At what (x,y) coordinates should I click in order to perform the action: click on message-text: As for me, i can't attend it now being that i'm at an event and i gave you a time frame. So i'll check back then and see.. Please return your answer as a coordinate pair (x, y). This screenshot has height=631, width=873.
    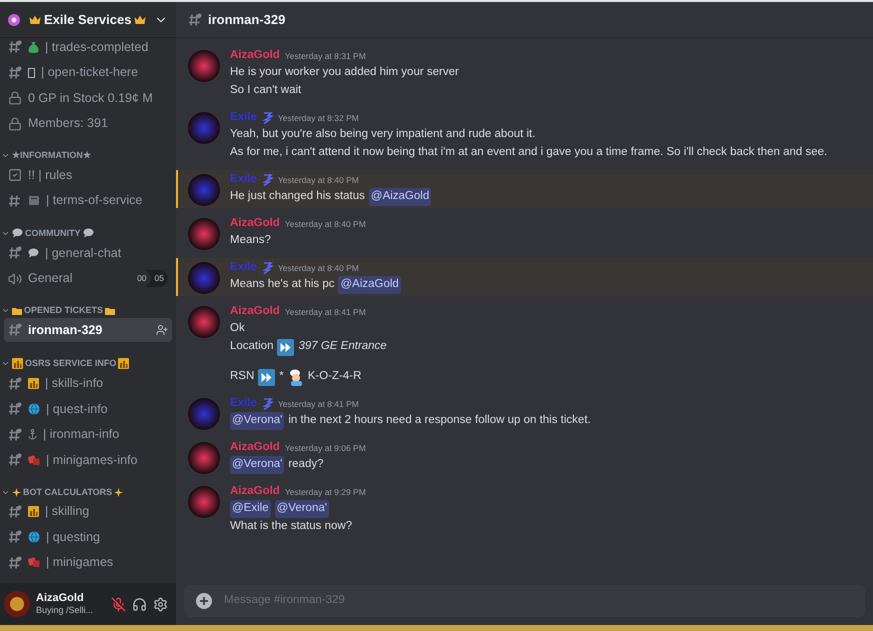
    Looking at the image, I should click on (529, 152).